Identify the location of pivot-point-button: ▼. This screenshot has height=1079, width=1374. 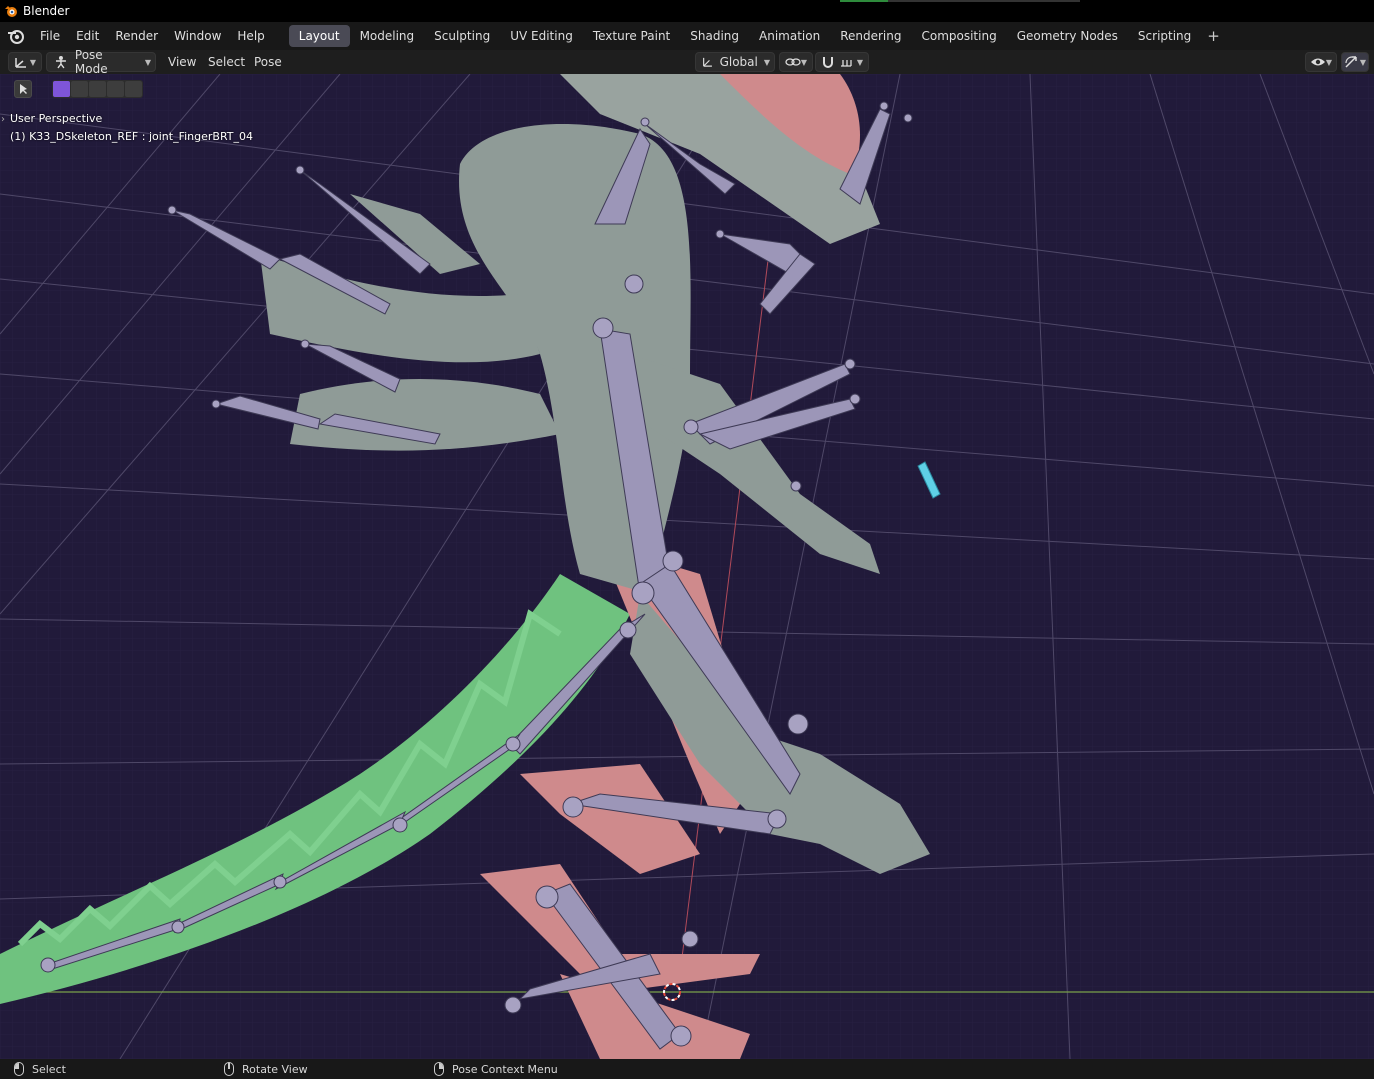
(796, 62).